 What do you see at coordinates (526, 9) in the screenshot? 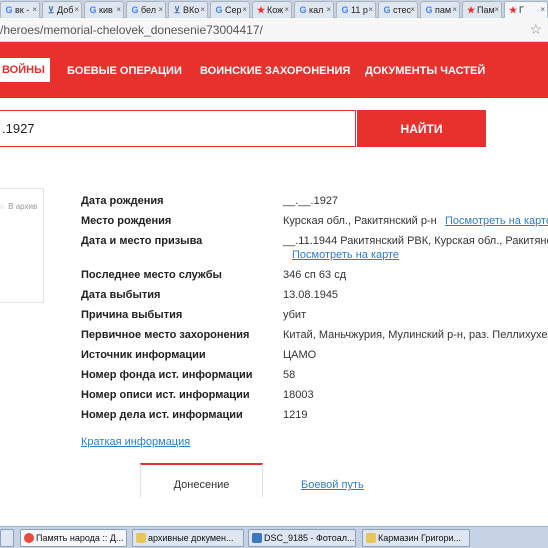
I see `browser-tab-active: ★ Г ×` at bounding box center [526, 9].